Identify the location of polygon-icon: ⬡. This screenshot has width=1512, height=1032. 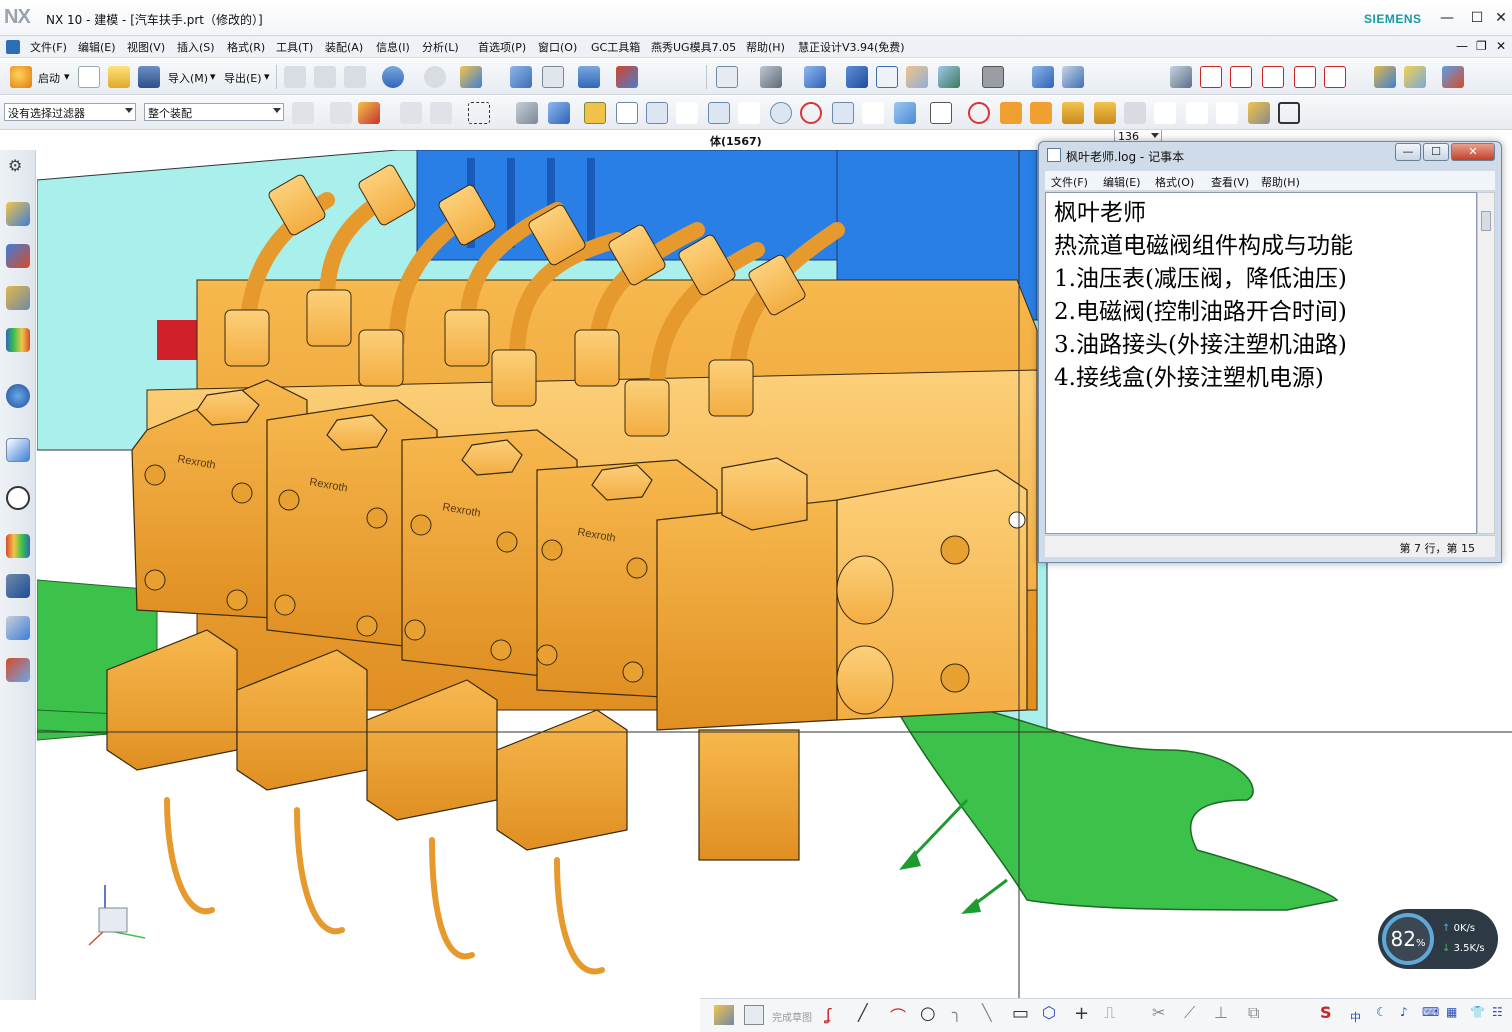
(1049, 1012).